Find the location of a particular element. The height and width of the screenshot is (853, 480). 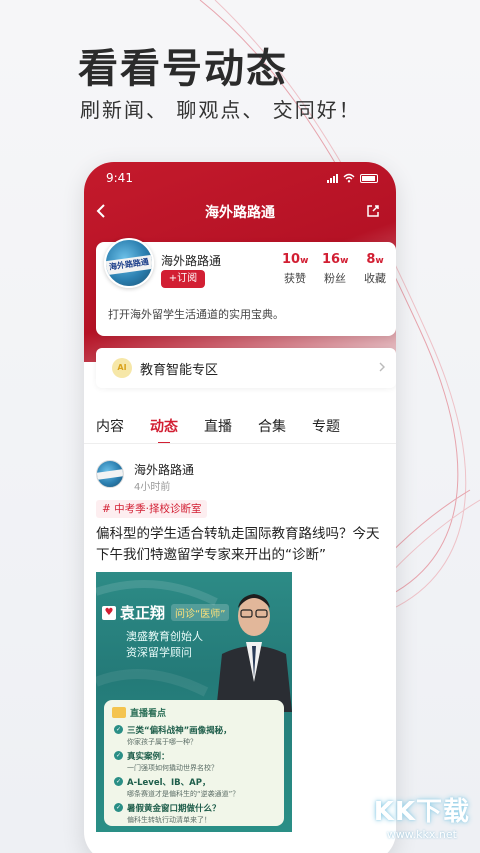

highlight-item: ✓ 三类“偏科战神”画像揭秘， 你家孩子属于哪一种？ is located at coordinates (173, 735).